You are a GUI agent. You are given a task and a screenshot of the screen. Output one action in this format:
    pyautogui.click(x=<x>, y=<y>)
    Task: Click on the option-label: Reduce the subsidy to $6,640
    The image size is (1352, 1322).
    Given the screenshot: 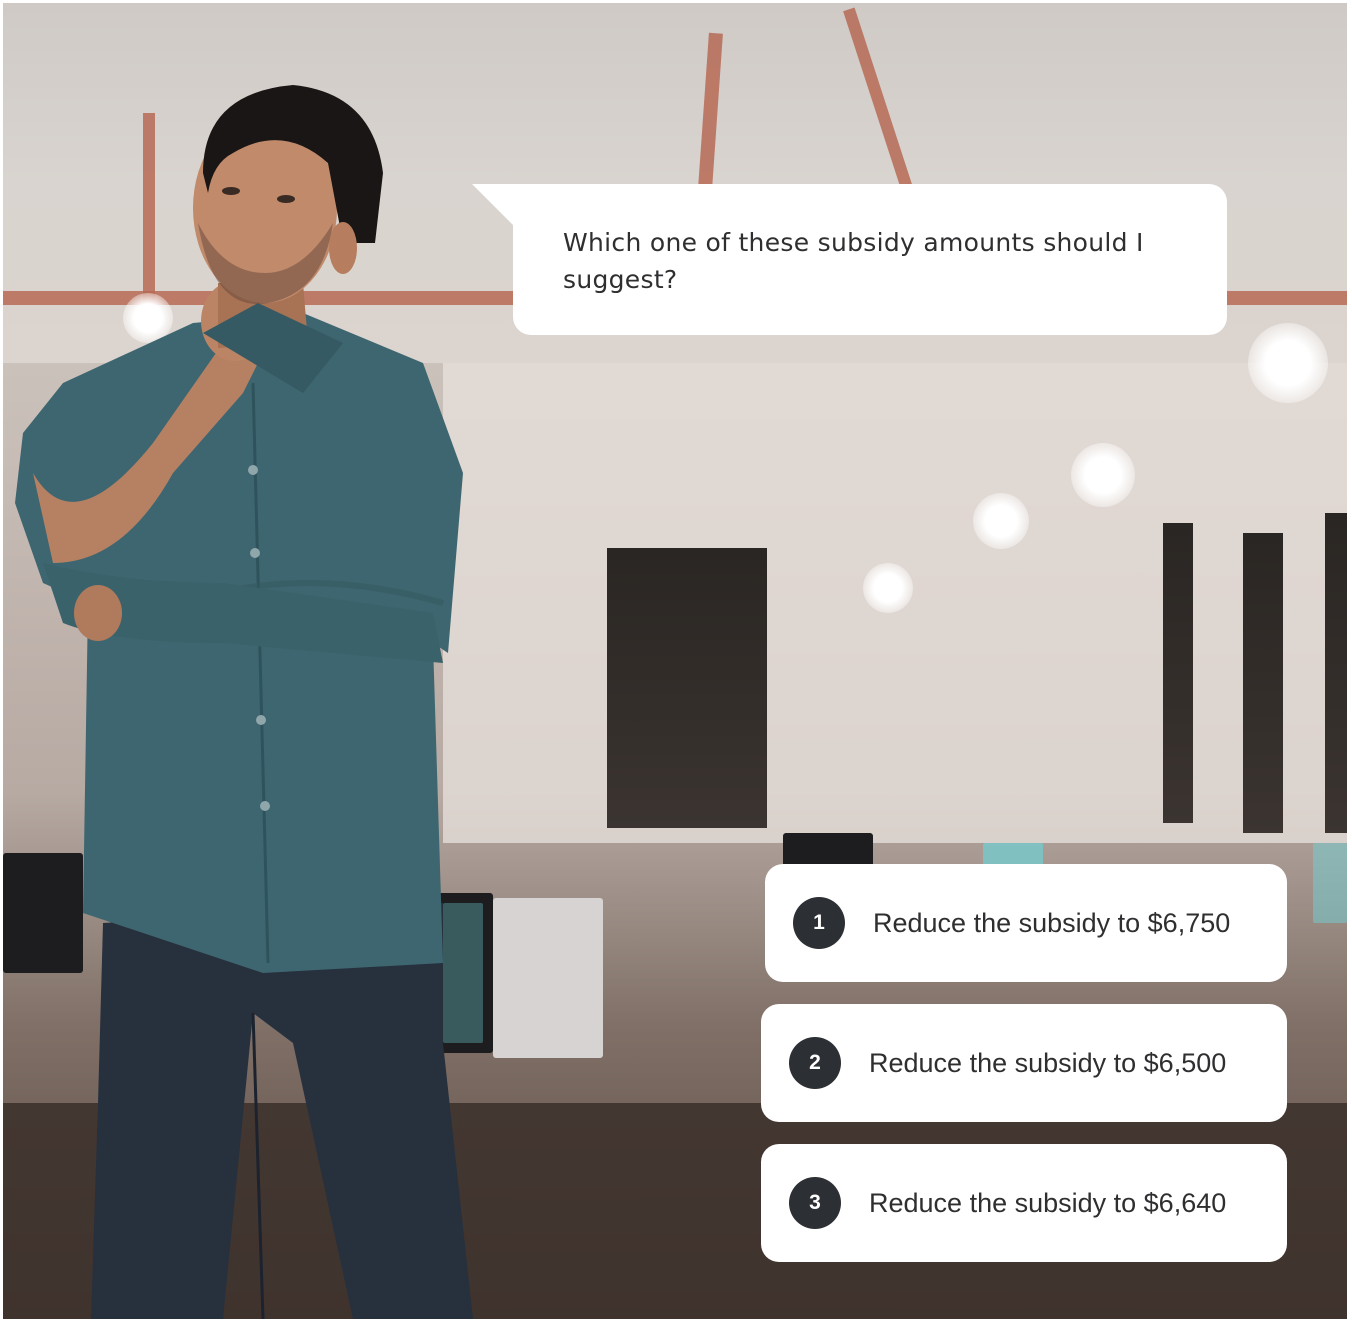 What is the action you would take?
    pyautogui.click(x=1048, y=1202)
    